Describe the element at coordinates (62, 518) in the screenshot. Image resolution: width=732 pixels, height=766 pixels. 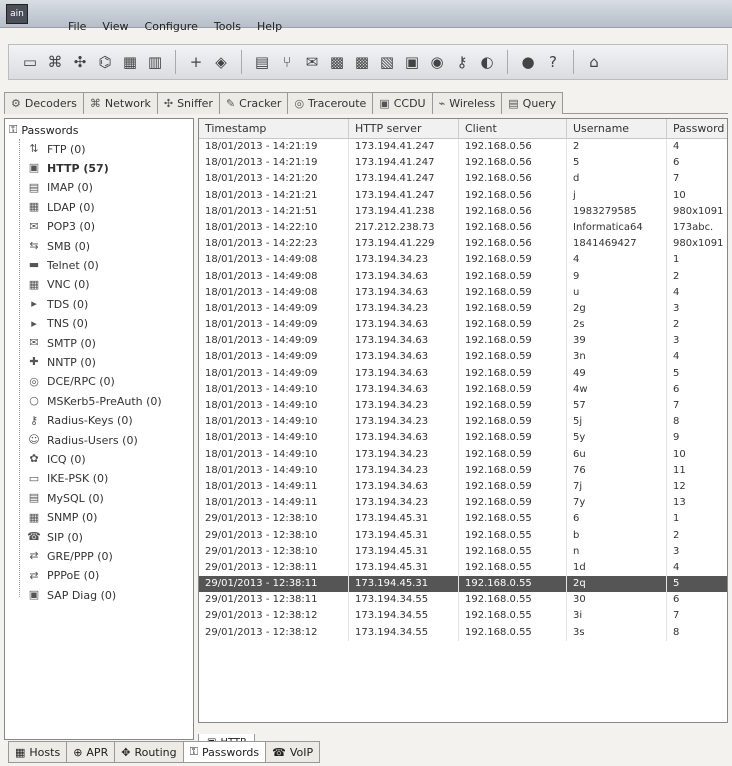
I see `tree-item-snmp: ▦ SNMP (0)` at that location.